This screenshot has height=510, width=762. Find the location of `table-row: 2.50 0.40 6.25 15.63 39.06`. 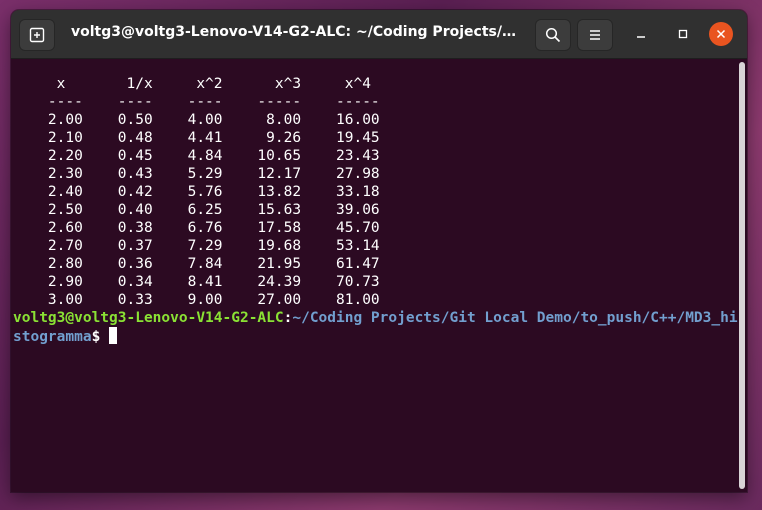

table-row: 2.50 0.40 6.25 15.63 39.06 is located at coordinates (196, 210).